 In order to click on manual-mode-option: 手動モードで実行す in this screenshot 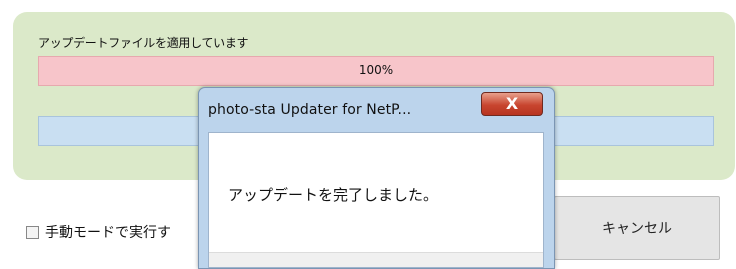, I will do `click(98, 232)`.